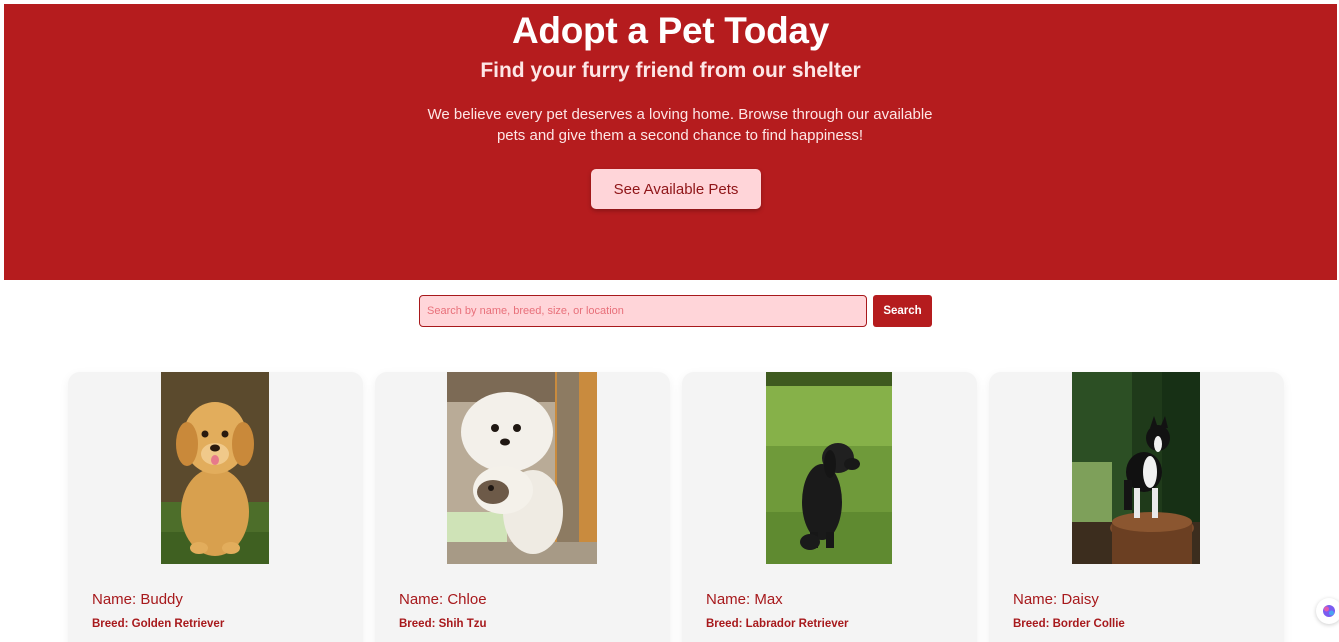  Describe the element at coordinates (643, 311) in the screenshot. I see `search-input` at that location.